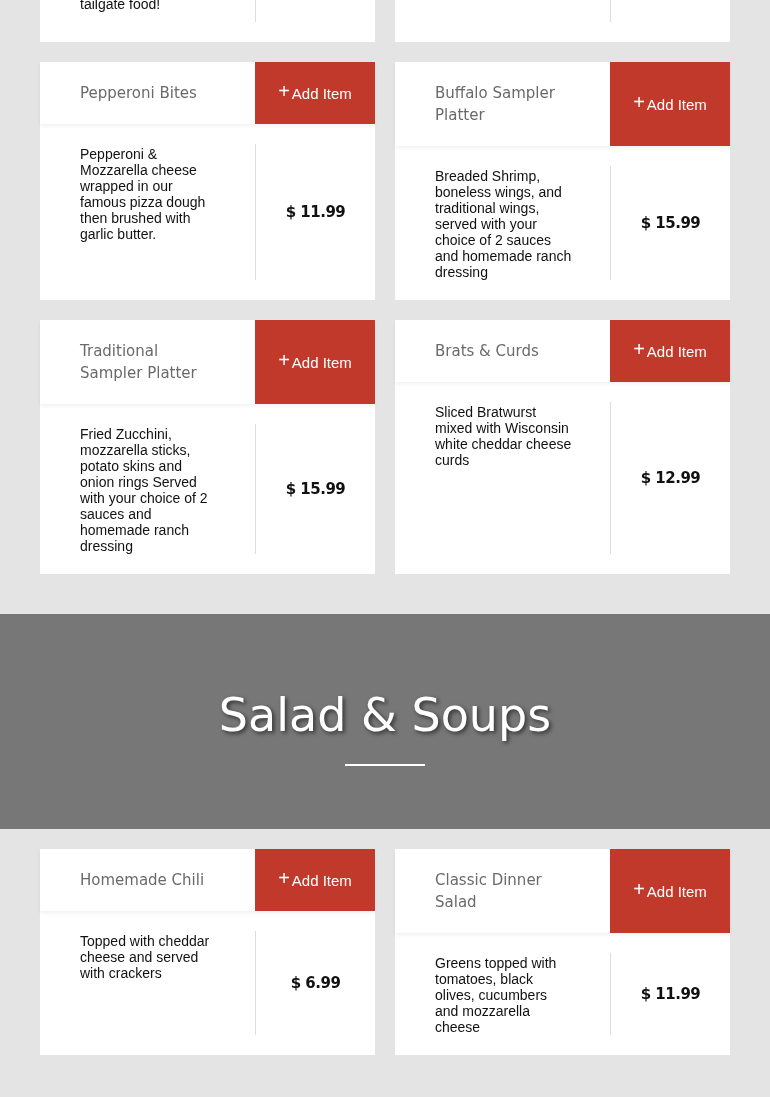 The image size is (770, 1097). Describe the element at coordinates (504, 435) in the screenshot. I see `item-description: Sliced Bratwurst mixed with Wisconsin white cheddar cheese curds` at that location.